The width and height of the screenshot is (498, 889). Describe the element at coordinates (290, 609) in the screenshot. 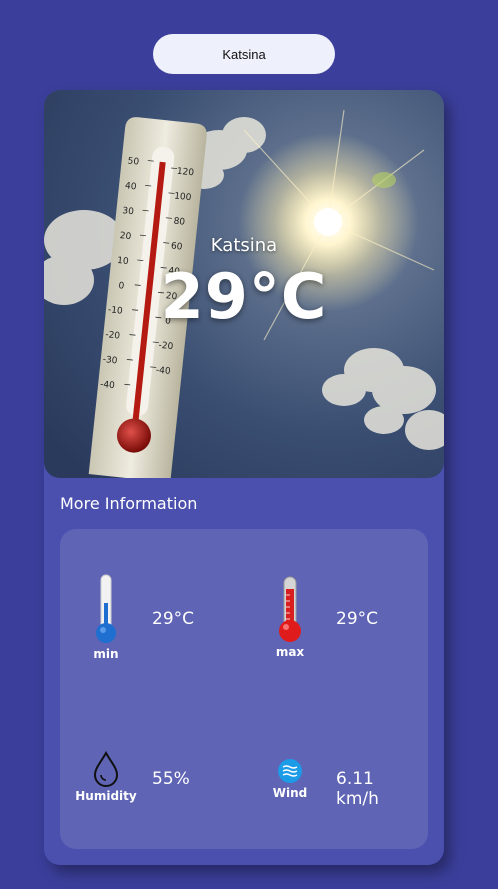

I see `thermometer-hot-icon` at that location.